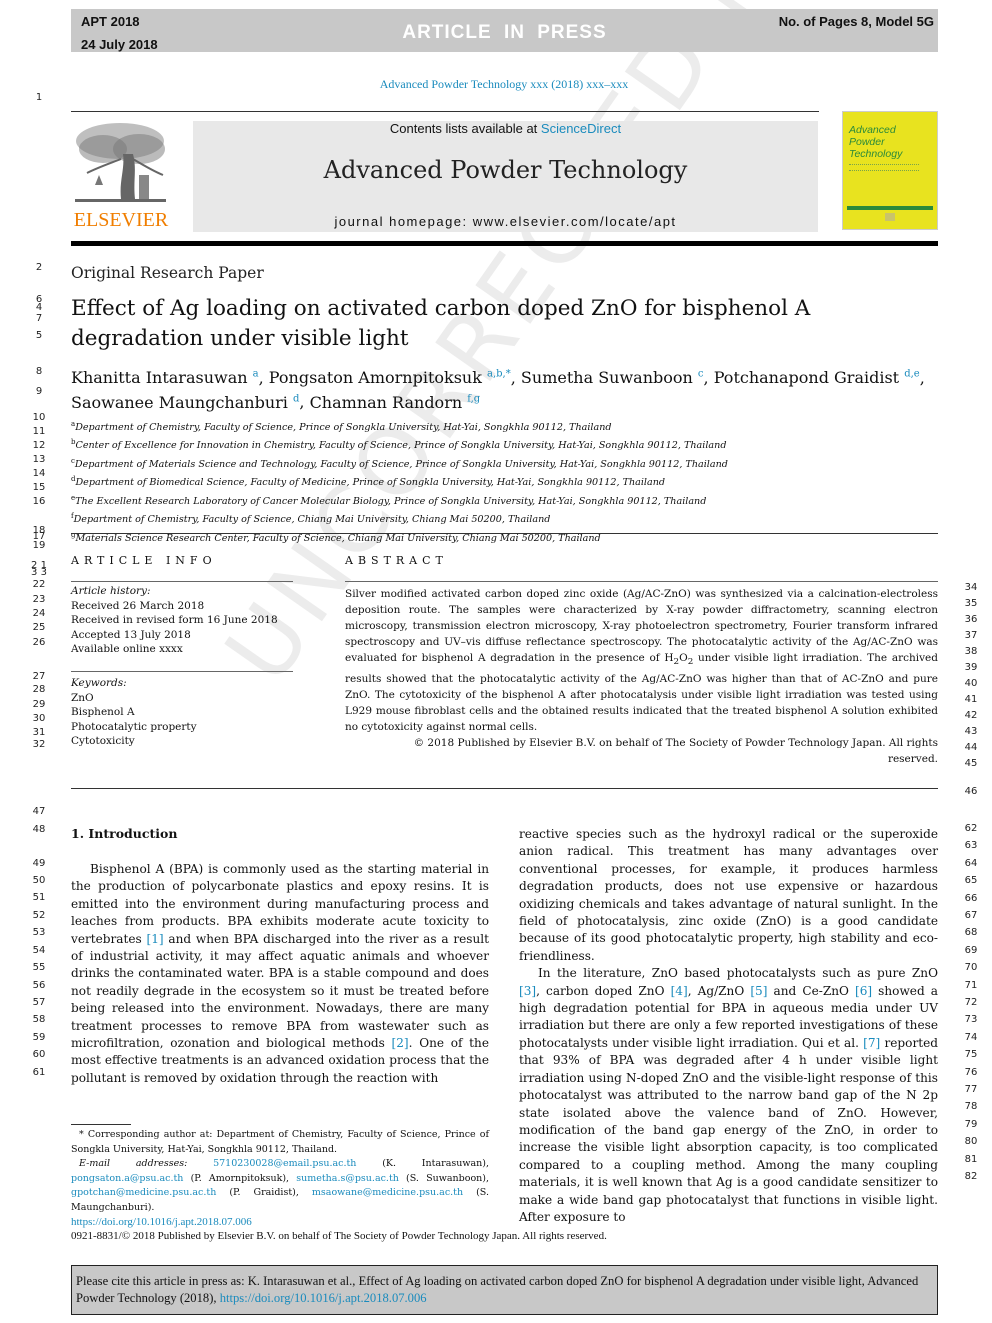  Describe the element at coordinates (504, 243) in the screenshot. I see `masthead-thick-rule` at that location.